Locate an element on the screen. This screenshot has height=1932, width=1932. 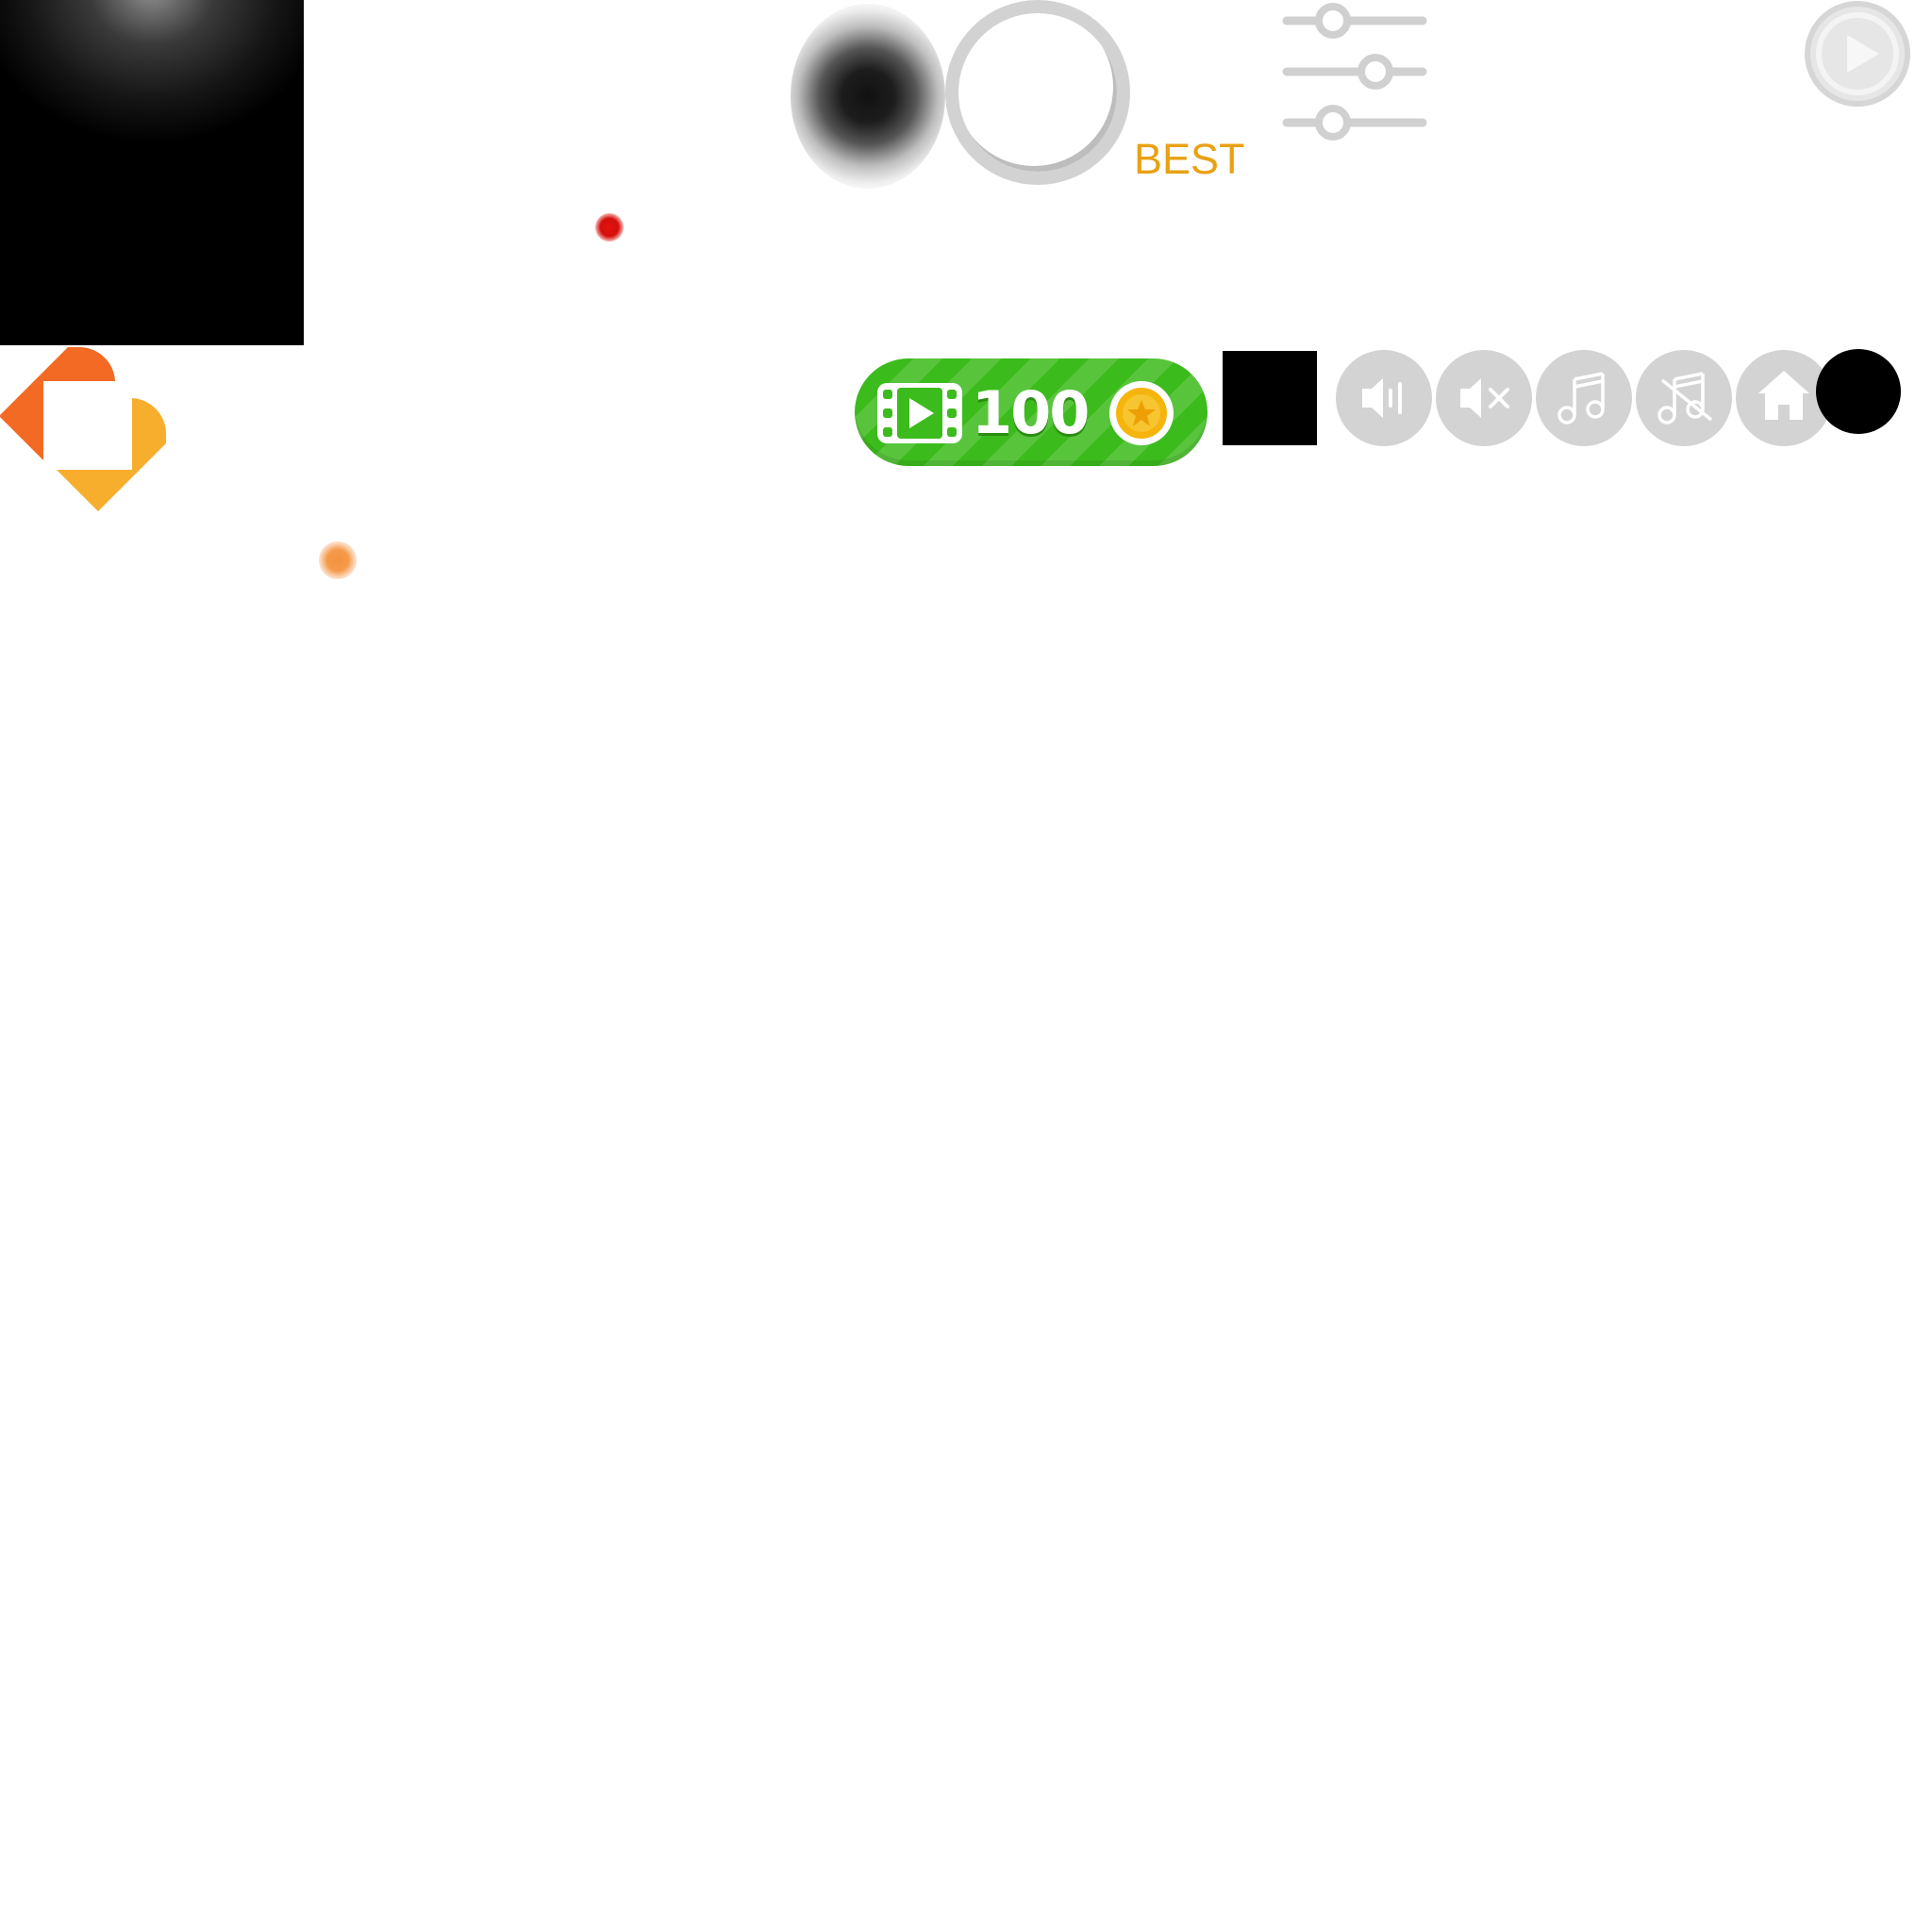
ring-button is located at coordinates (1037, 92).